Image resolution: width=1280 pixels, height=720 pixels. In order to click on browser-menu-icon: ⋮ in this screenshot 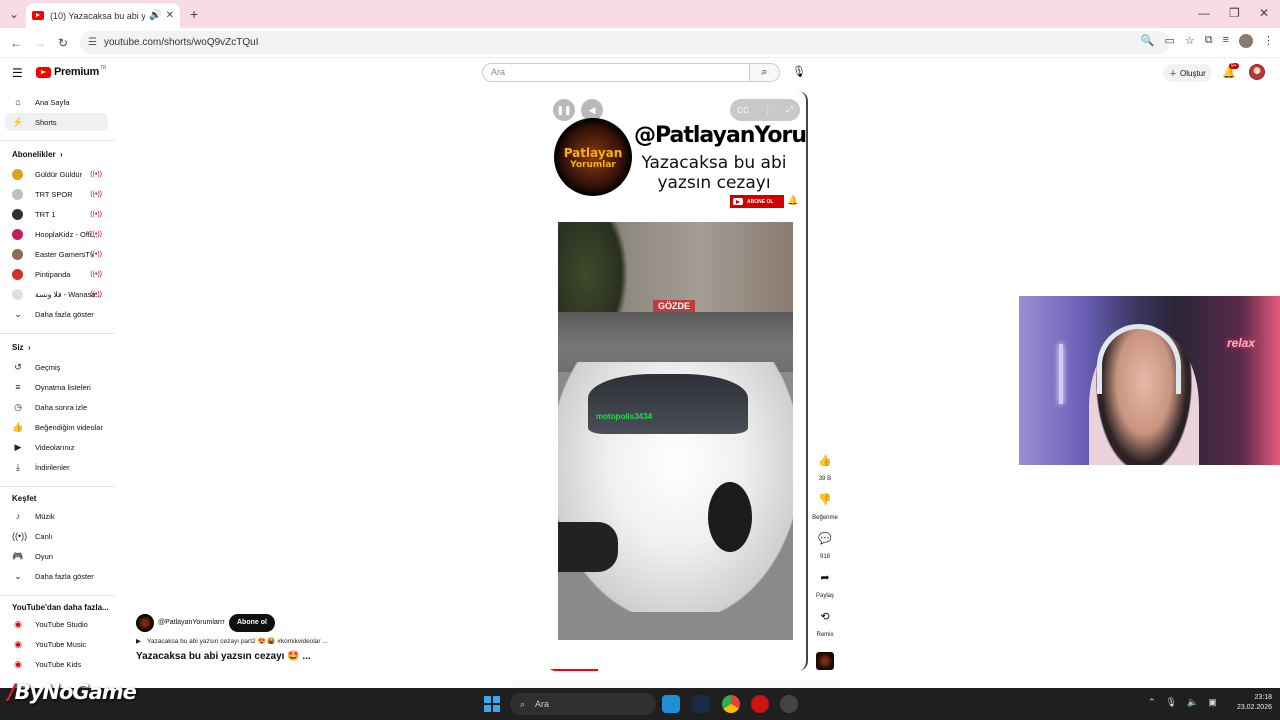, I will do `click(1268, 41)`.